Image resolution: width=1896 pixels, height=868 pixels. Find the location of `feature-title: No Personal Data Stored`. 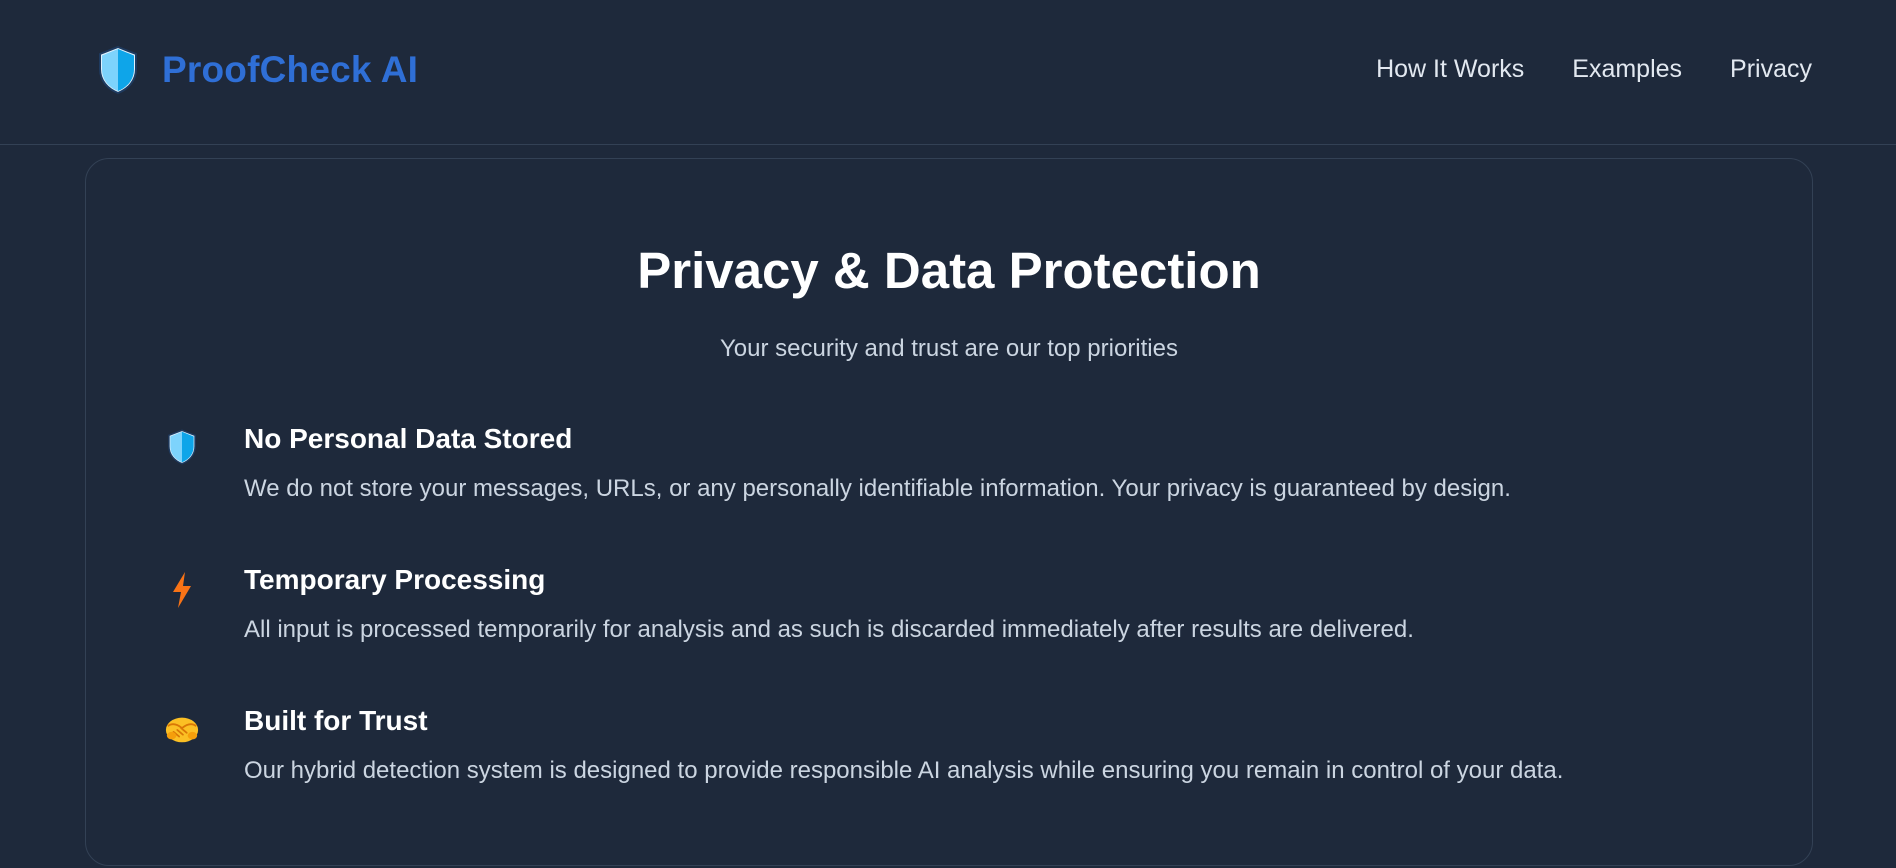

feature-title: No Personal Data Stored is located at coordinates (408, 438).